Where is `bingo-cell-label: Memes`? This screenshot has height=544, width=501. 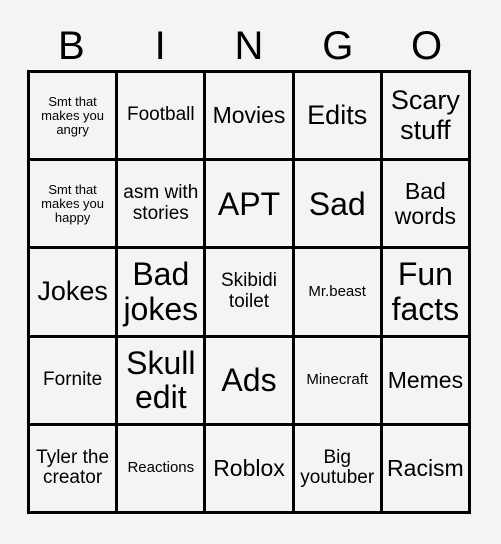 bingo-cell-label: Memes is located at coordinates (425, 379).